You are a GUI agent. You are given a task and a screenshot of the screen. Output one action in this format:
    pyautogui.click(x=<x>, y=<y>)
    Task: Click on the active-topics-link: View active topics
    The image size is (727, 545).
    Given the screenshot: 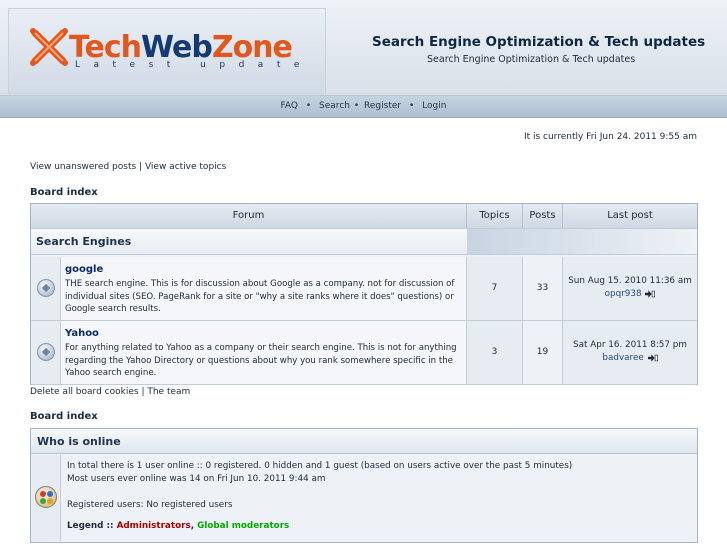 What is the action you would take?
    pyautogui.click(x=185, y=167)
    